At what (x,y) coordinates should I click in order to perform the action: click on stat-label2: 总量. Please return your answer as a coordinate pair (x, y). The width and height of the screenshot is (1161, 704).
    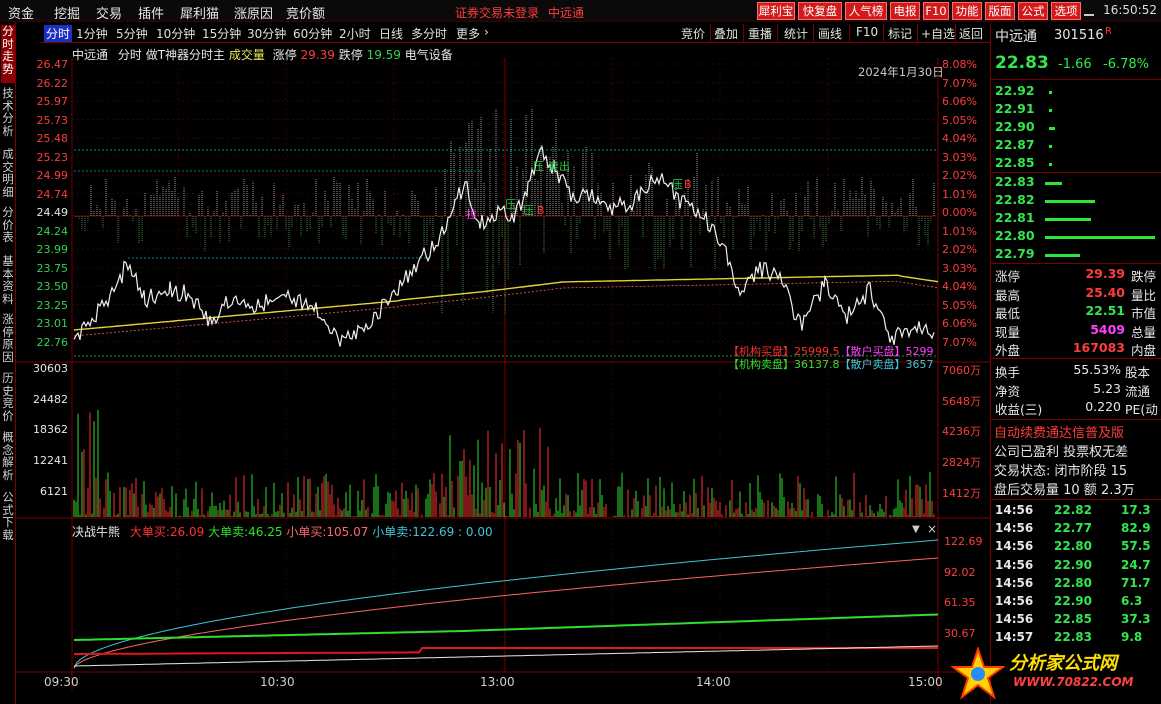
    Looking at the image, I should click on (1144, 332).